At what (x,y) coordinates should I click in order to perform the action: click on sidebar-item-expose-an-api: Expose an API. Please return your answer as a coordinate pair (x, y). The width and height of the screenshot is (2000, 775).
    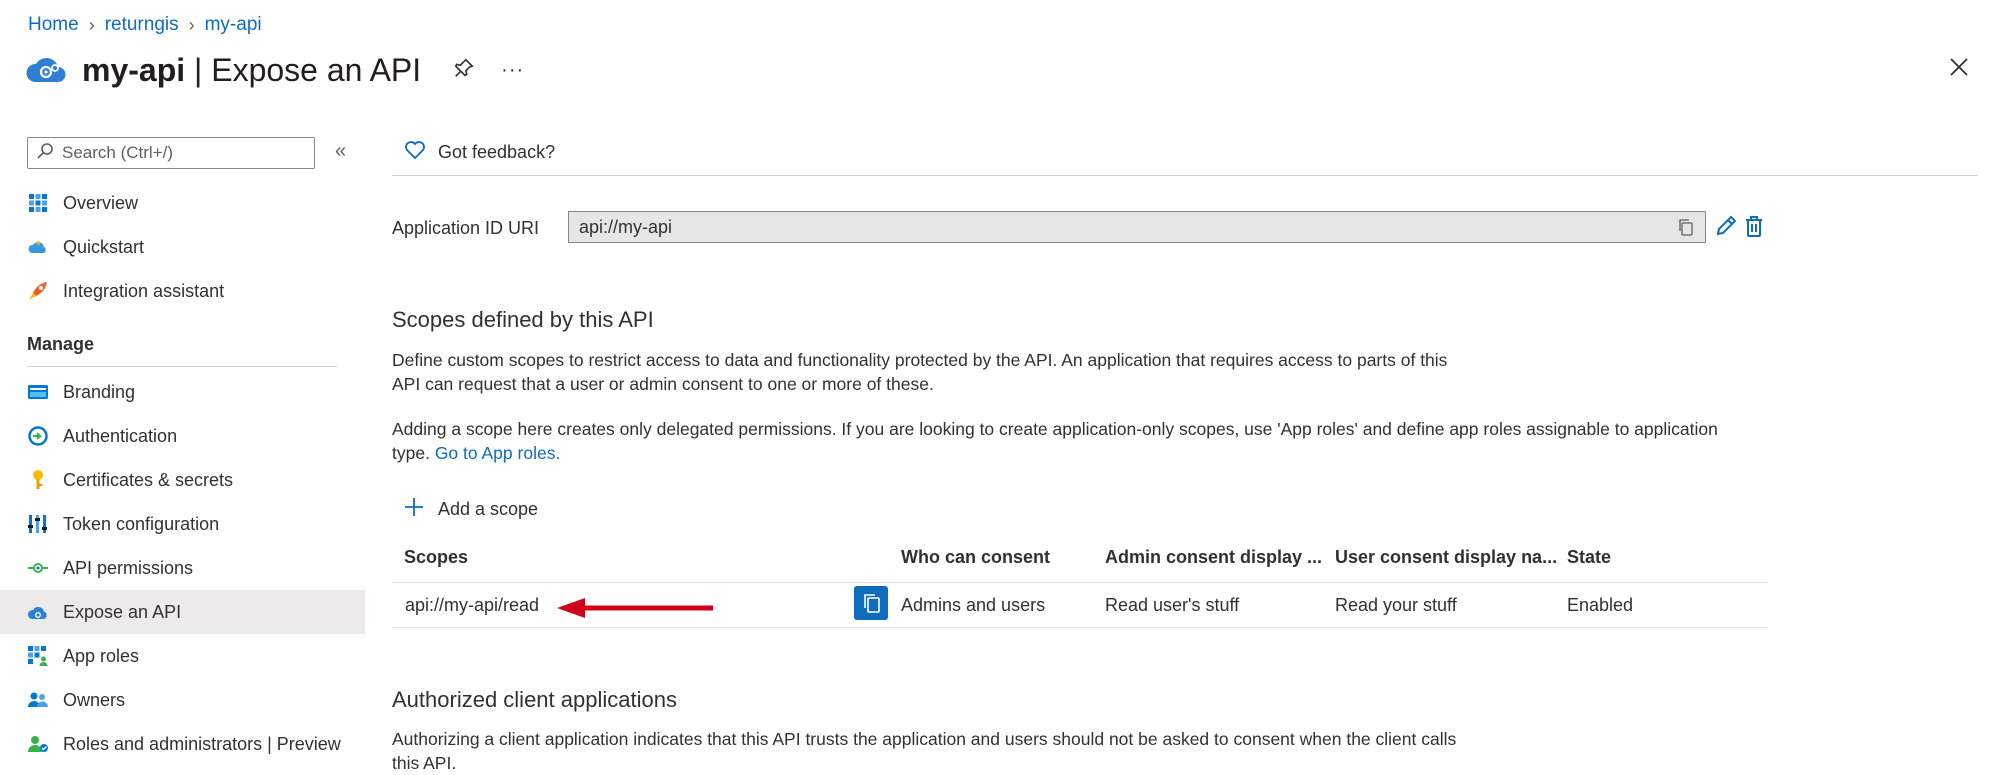
    Looking at the image, I should click on (182, 612).